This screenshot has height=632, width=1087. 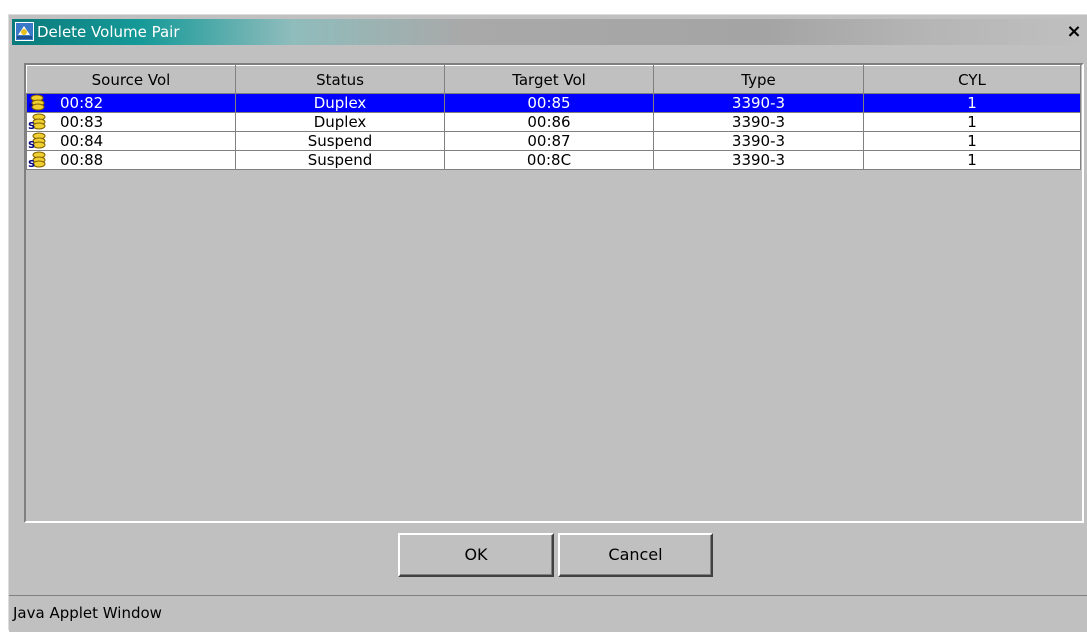 I want to click on table-row: S 00:83 Duplex 00:86 3390-3 1, so click(x=553, y=122).